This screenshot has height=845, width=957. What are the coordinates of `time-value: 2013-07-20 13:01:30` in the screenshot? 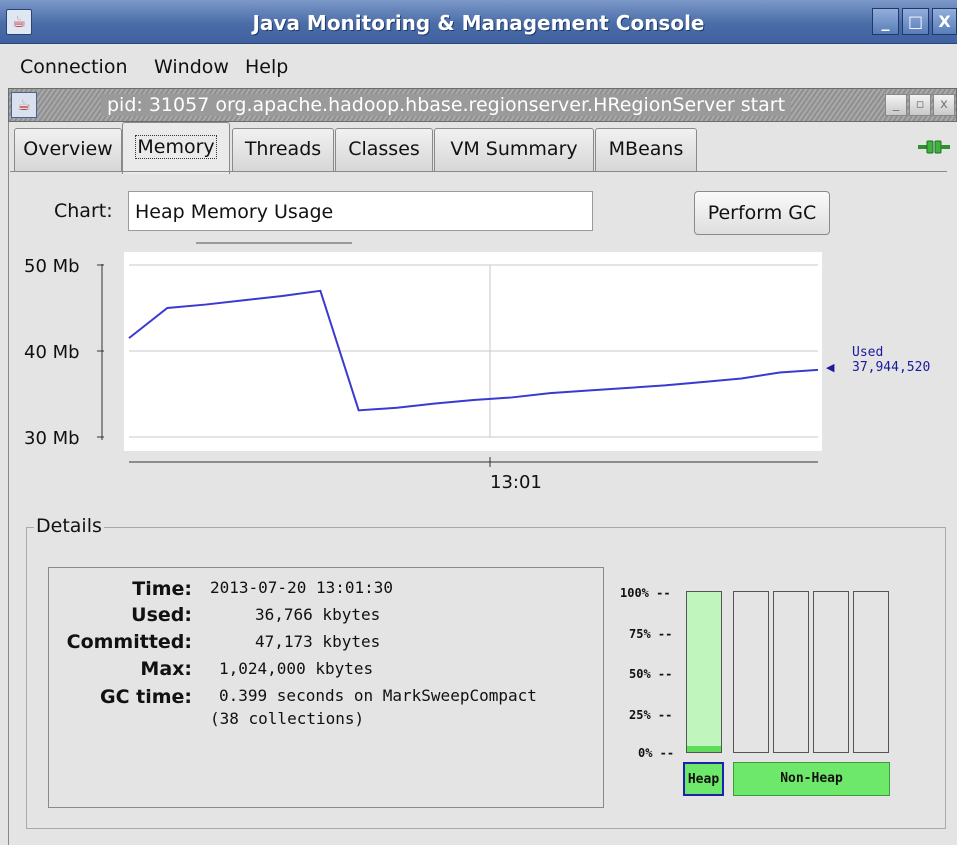 It's located at (302, 587).